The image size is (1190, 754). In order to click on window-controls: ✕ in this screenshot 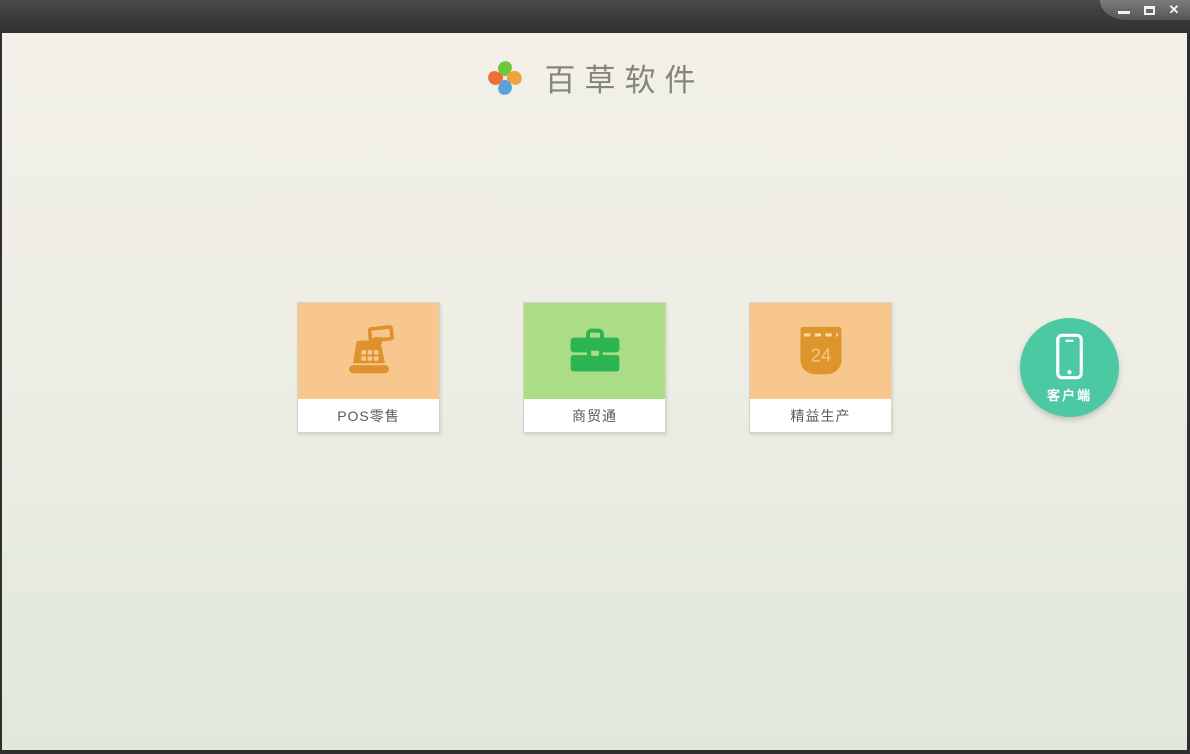, I will do `click(1145, 10)`.